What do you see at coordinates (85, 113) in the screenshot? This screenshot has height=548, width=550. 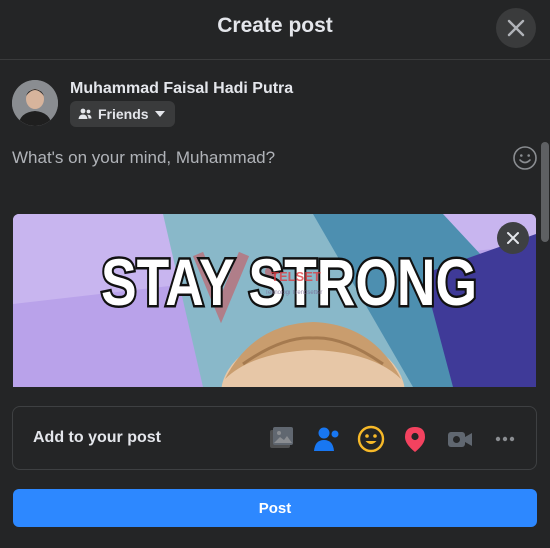 I see `friends-icon` at bounding box center [85, 113].